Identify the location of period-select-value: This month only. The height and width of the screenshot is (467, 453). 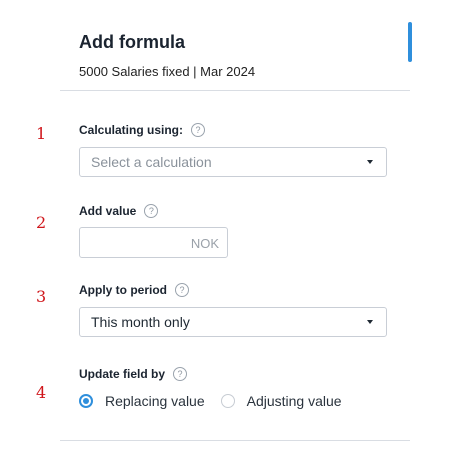
(140, 322).